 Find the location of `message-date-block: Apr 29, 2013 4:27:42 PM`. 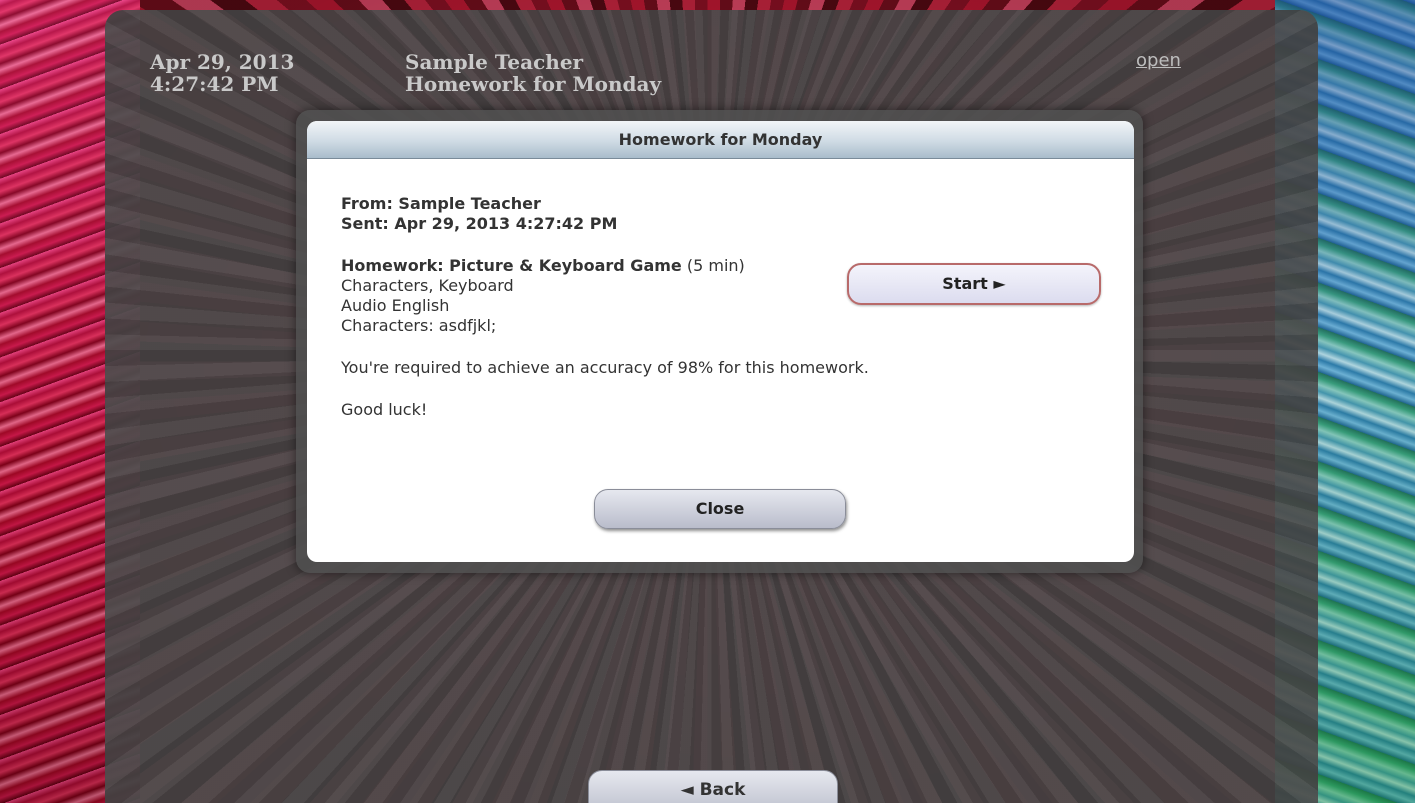

message-date-block: Apr 29, 2013 4:27:42 PM is located at coordinates (222, 73).